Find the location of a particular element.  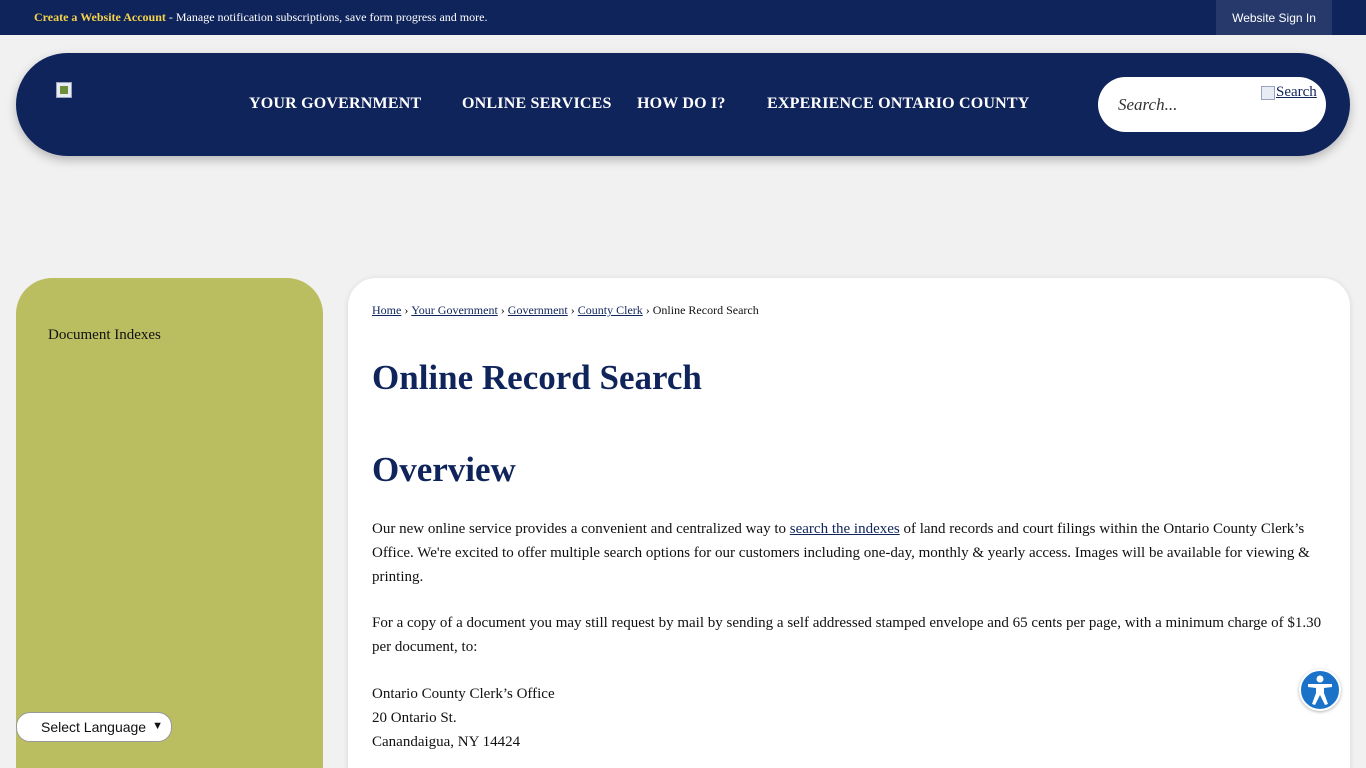

nav-item-how-do-i: HOW DO I? is located at coordinates (681, 104).